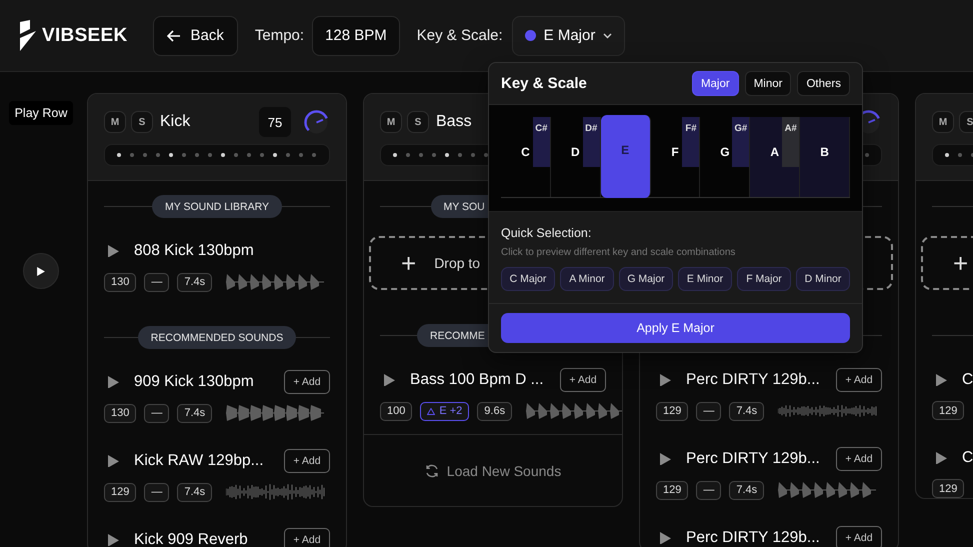 Image resolution: width=973 pixels, height=547 pixels. I want to click on refresh-icon, so click(431, 471).